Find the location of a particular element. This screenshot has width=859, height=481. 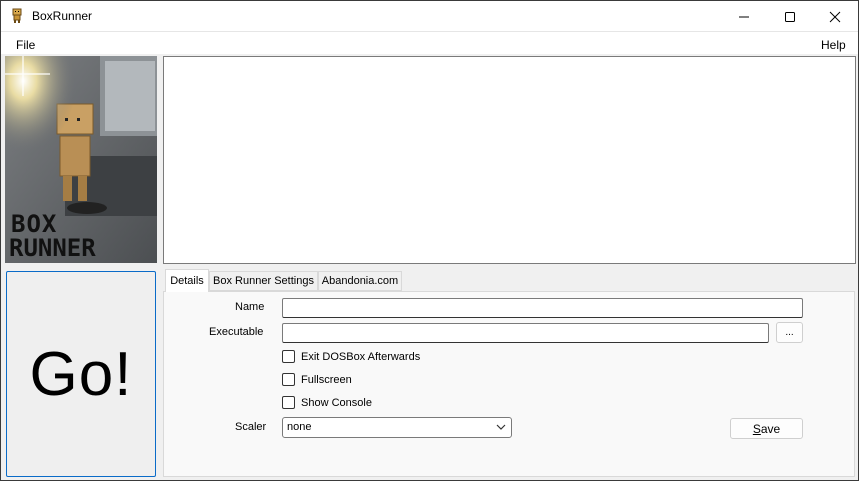

save-button-mnemonic: S is located at coordinates (756, 428).